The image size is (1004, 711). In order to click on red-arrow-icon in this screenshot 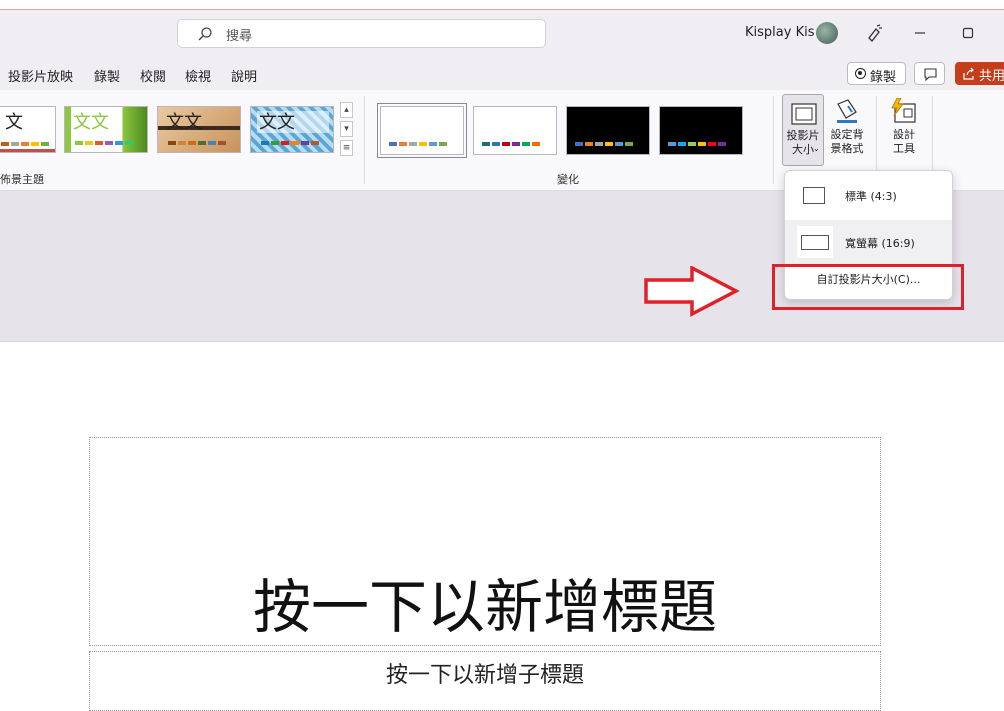, I will do `click(692, 291)`.